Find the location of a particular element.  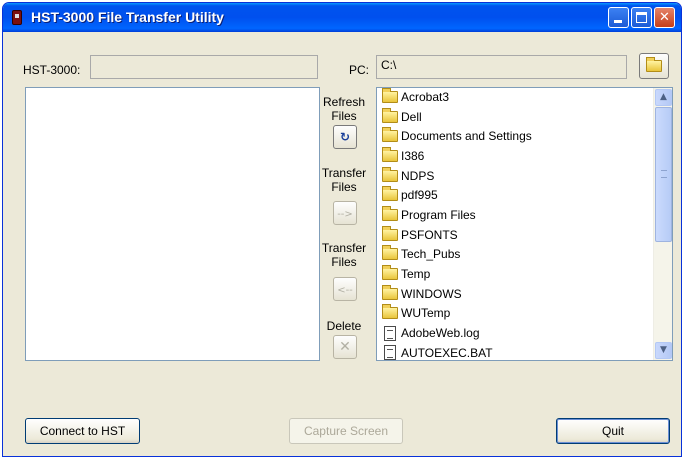

close-button: ✕ is located at coordinates (664, 17).